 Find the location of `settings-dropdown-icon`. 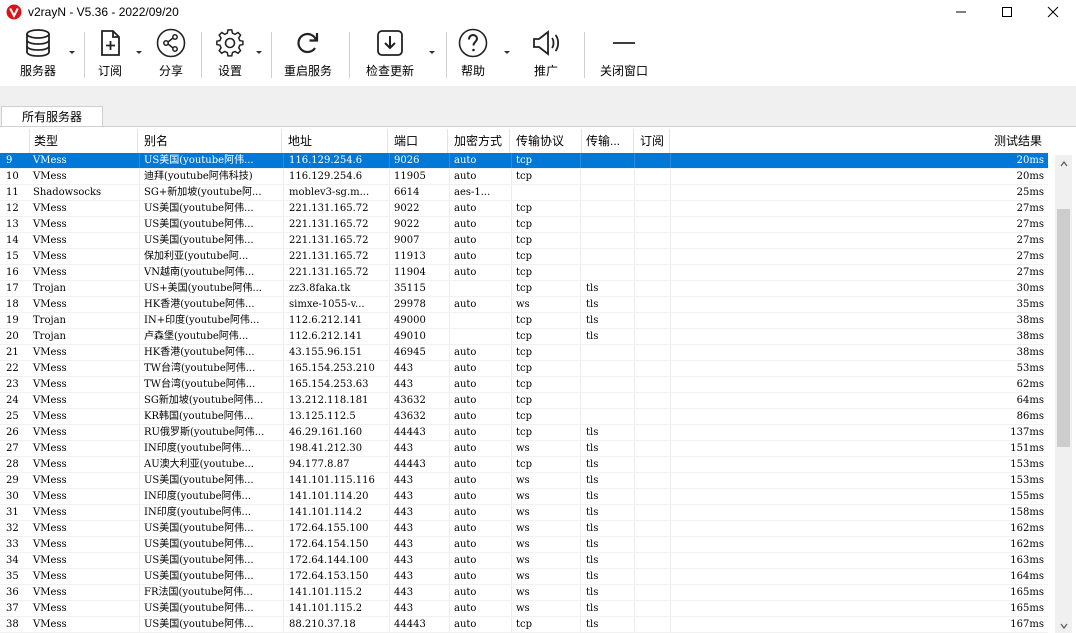

settings-dropdown-icon is located at coordinates (259, 53).